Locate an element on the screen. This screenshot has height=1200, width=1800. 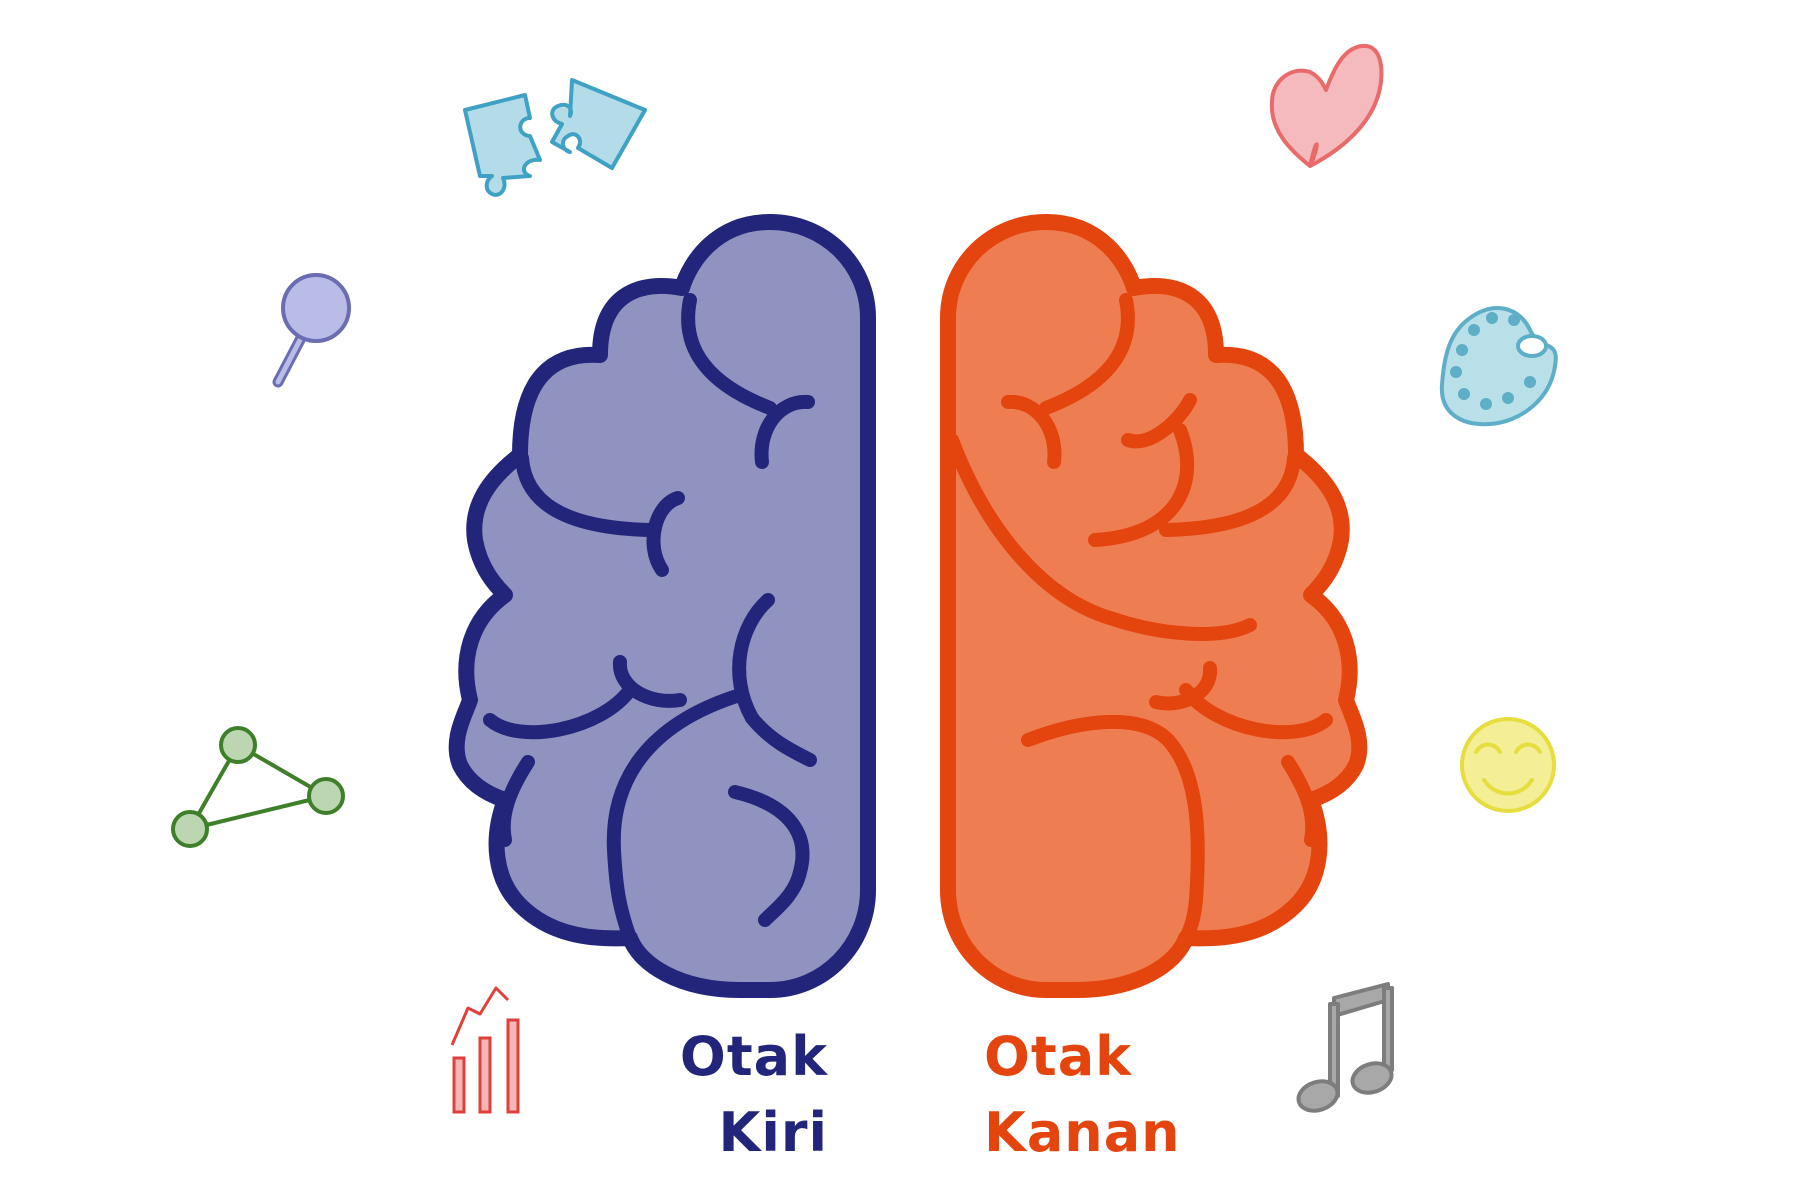
puzzle-icon is located at coordinates (555, 137).